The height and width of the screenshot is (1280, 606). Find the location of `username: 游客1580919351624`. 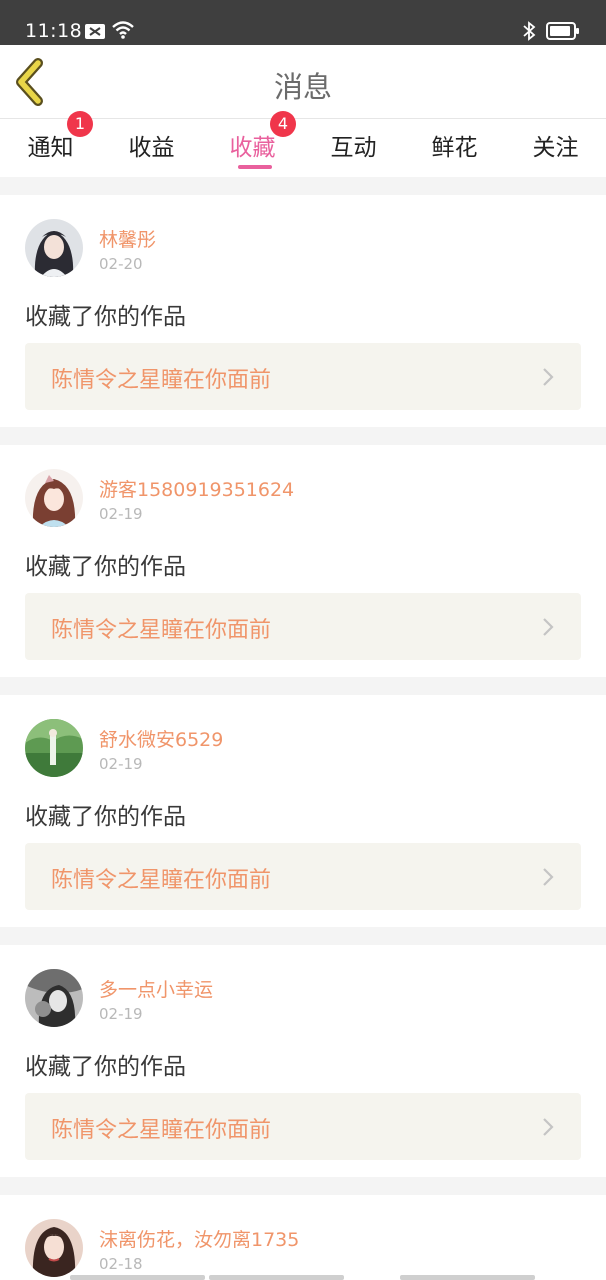

username: 游客1580919351624 is located at coordinates (196, 488).